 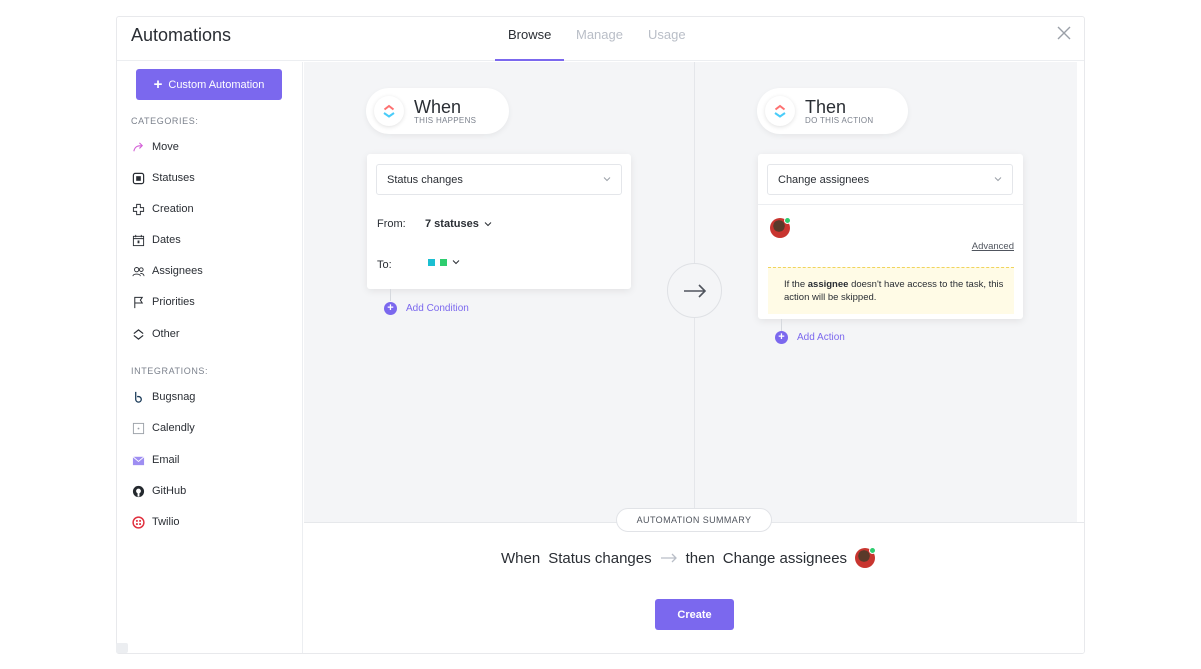 What do you see at coordinates (694, 520) in the screenshot?
I see `automation-summary-badge: AUTOMATION SUMMARY` at bounding box center [694, 520].